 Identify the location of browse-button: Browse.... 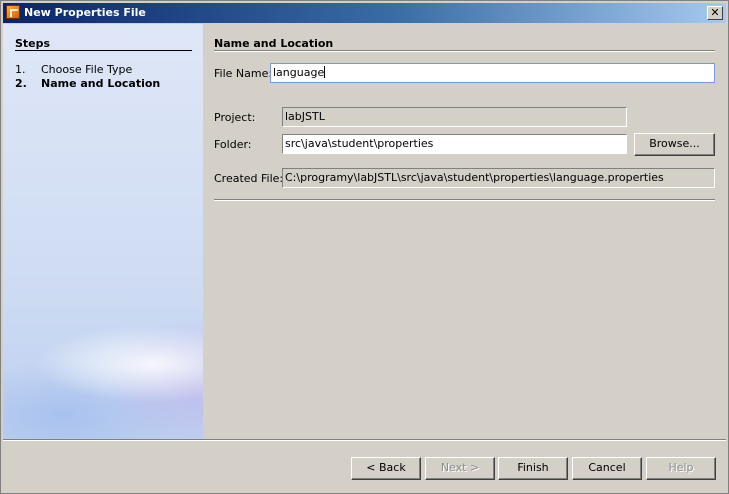
(674, 144).